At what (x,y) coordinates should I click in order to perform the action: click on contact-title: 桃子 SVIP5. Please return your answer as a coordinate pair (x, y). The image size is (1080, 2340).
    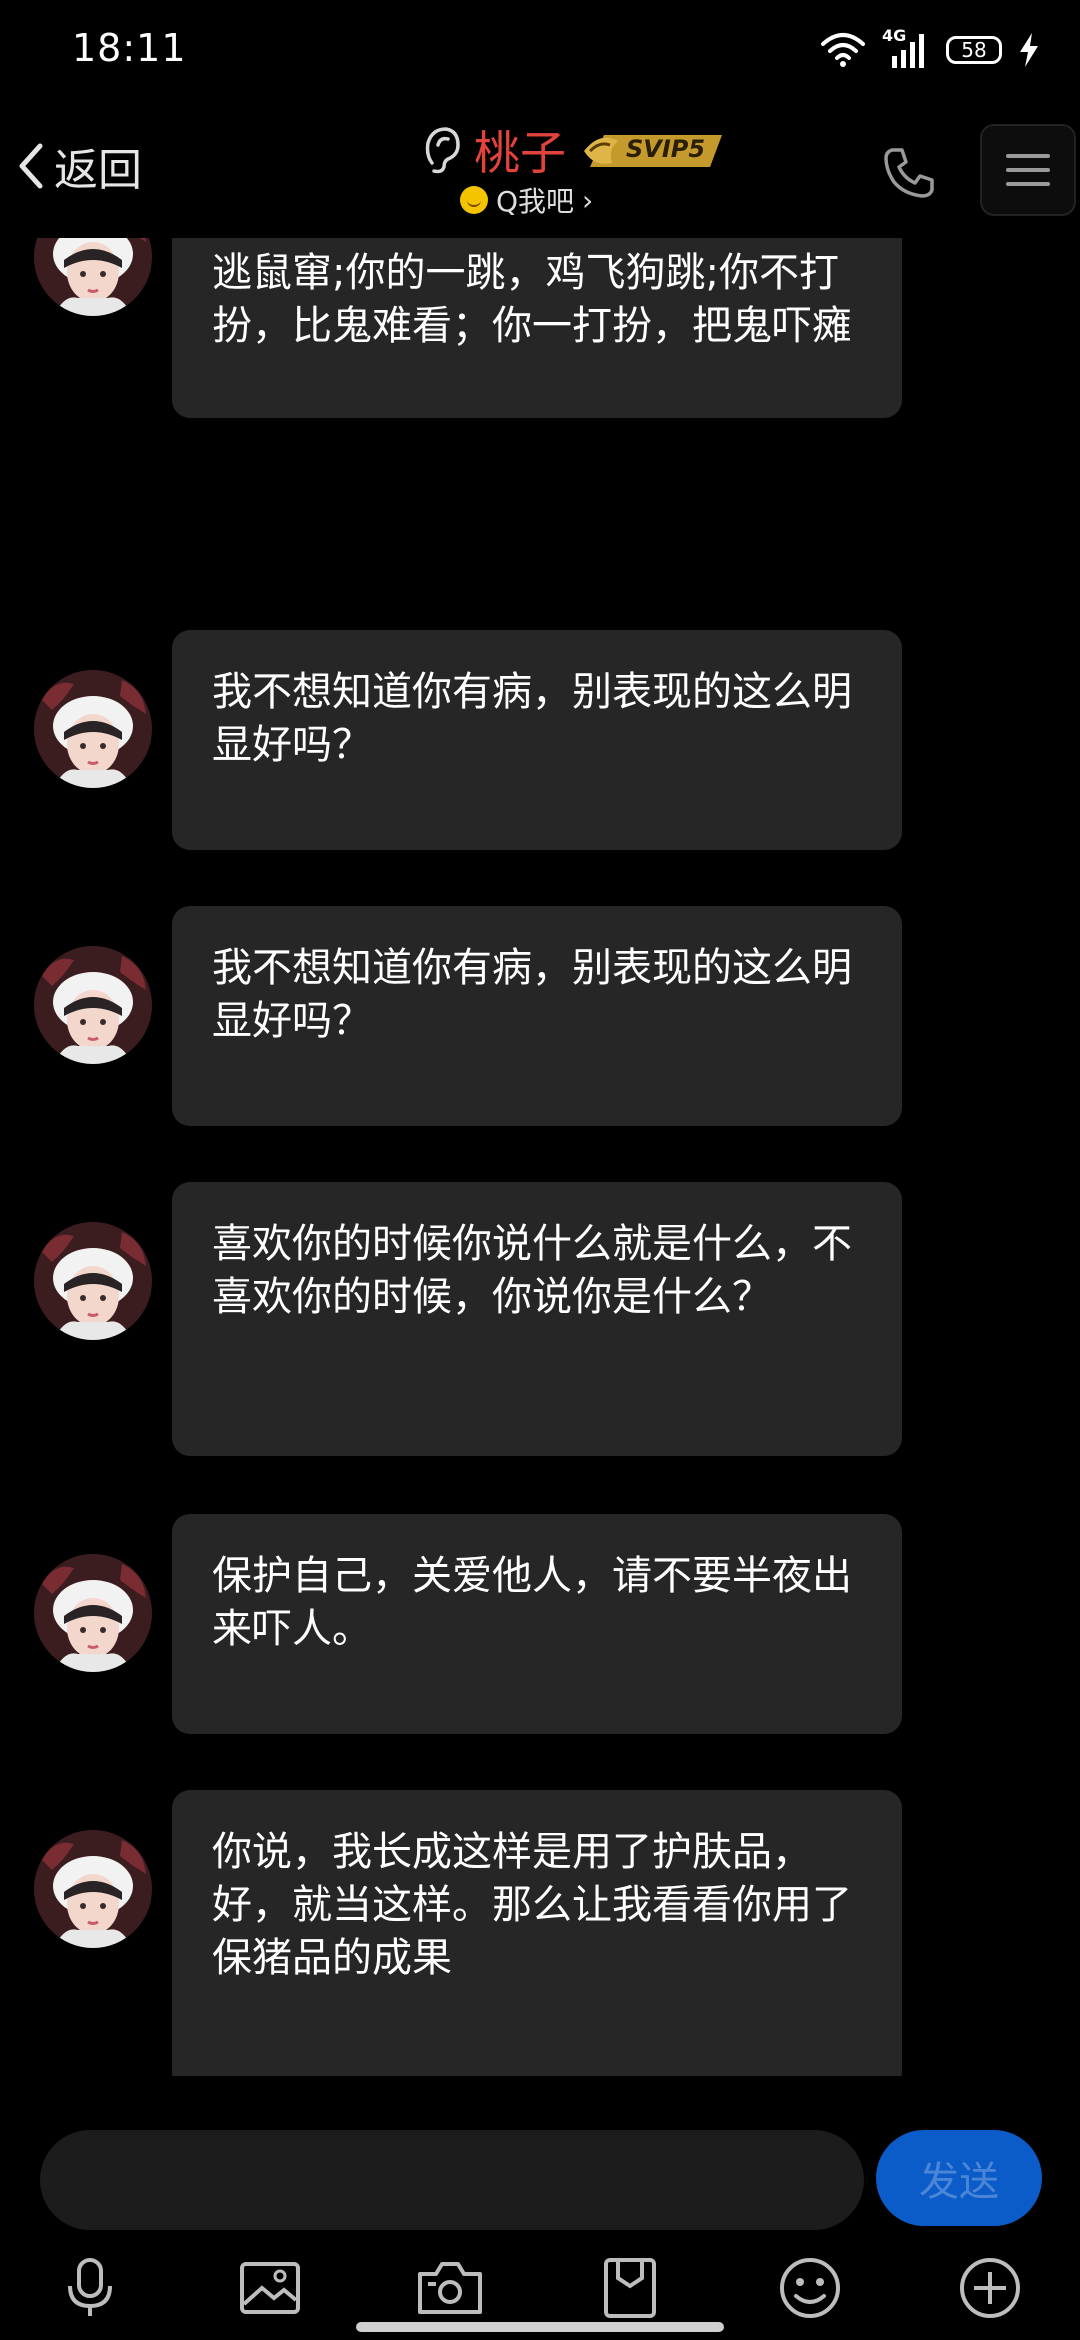
    Looking at the image, I should click on (574, 150).